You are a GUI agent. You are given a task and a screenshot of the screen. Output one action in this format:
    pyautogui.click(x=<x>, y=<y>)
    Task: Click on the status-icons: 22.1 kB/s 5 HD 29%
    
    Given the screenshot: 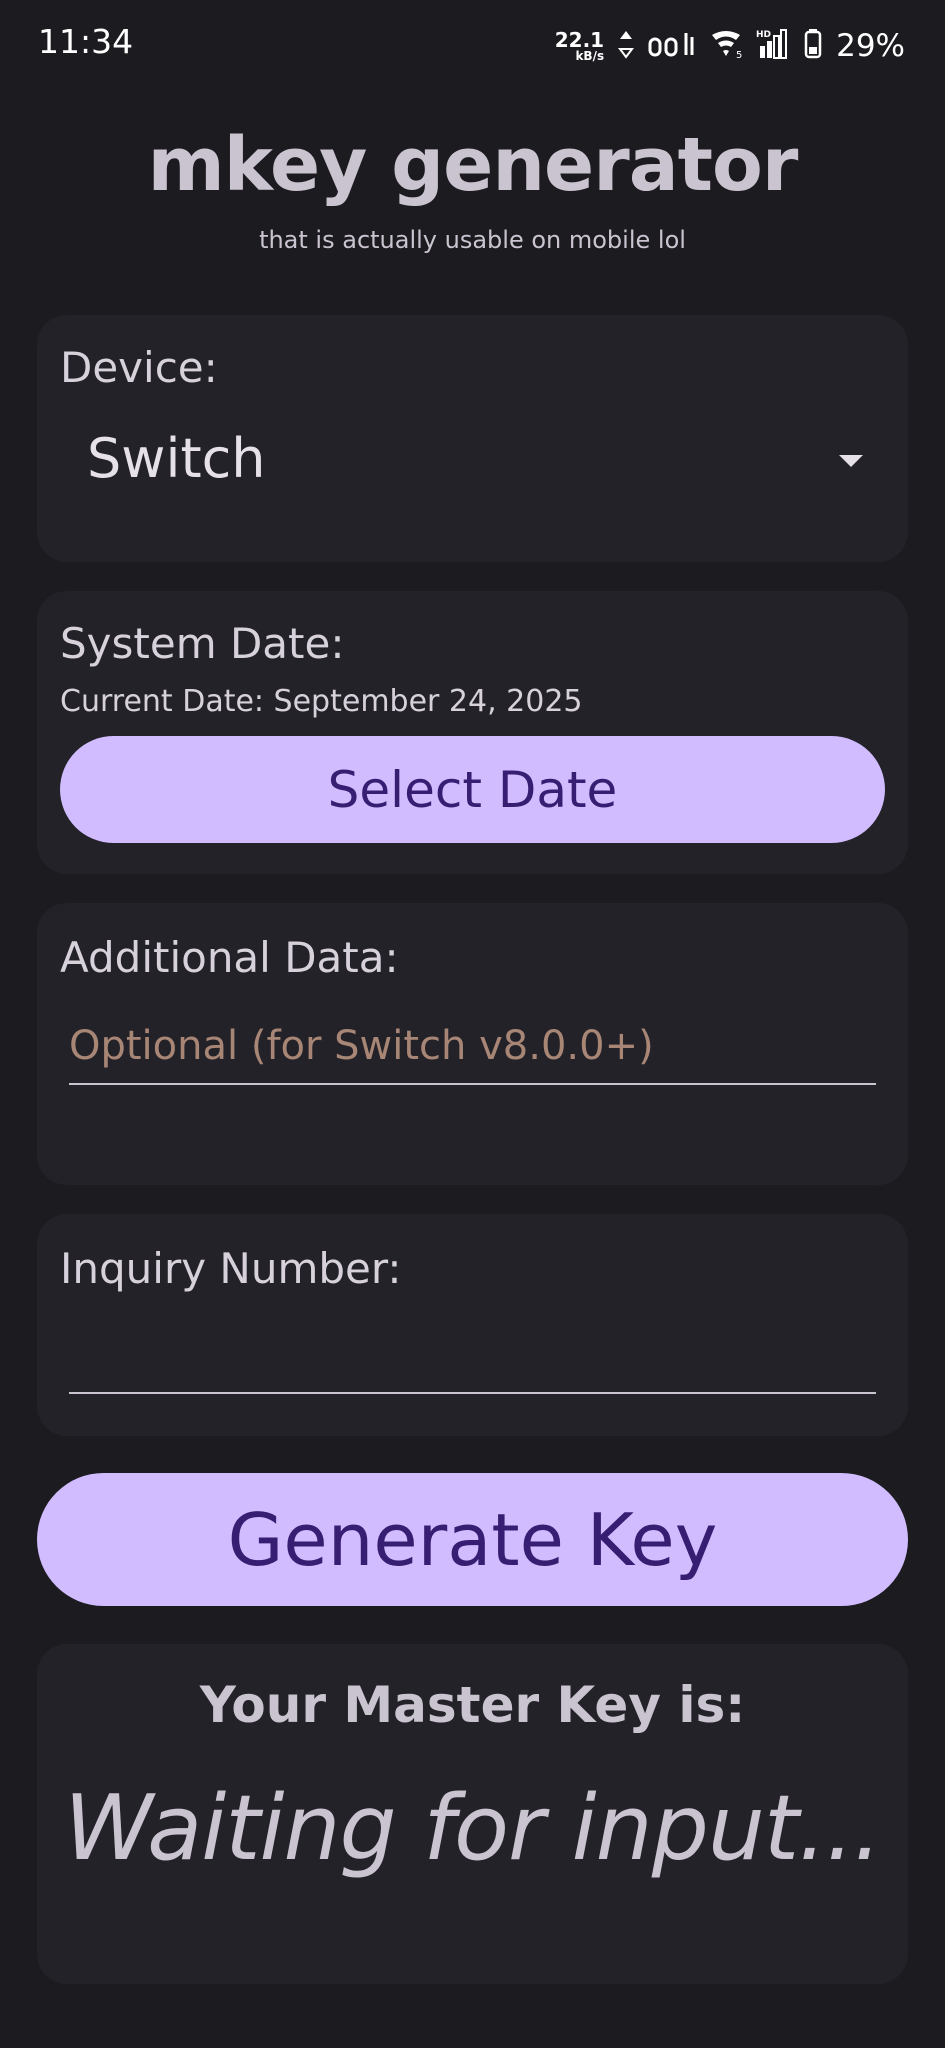 What is the action you would take?
    pyautogui.click(x=730, y=46)
    